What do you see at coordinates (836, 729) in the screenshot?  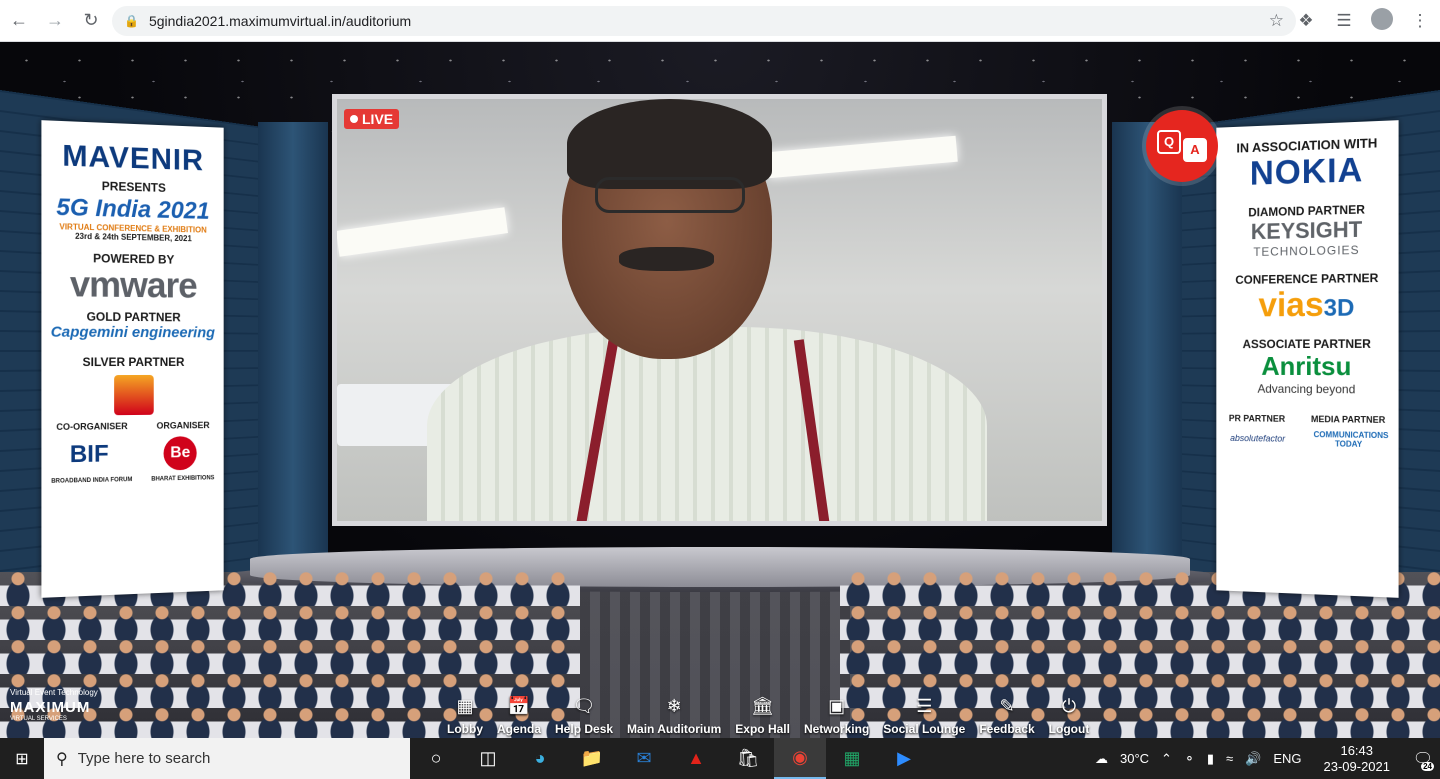 I see `nav-label: Networking` at bounding box center [836, 729].